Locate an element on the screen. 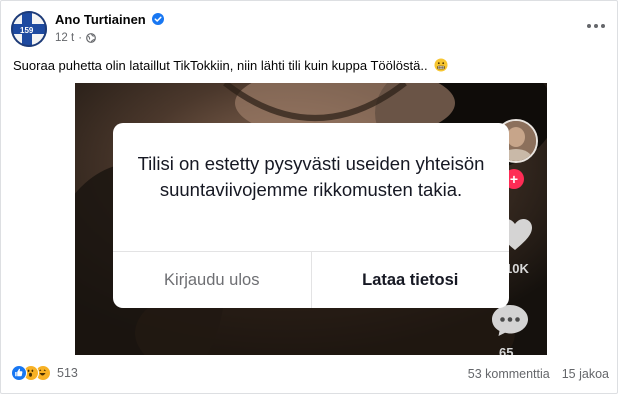  tiktok-comment-count: 65 is located at coordinates (506, 350).